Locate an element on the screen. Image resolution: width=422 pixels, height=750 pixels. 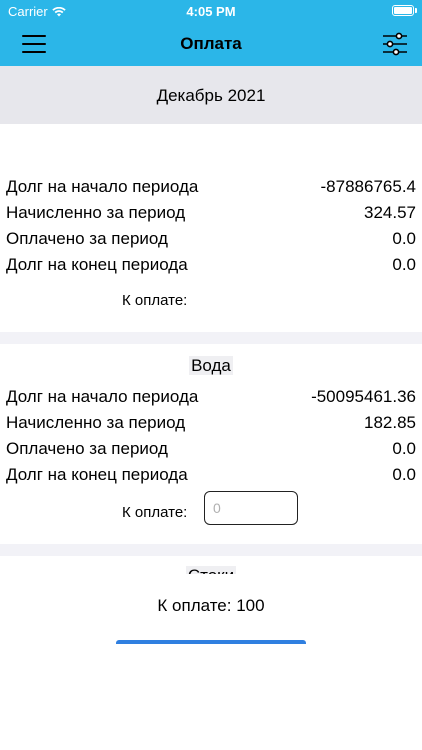
payment-amount-input: 0 is located at coordinates (251, 508).